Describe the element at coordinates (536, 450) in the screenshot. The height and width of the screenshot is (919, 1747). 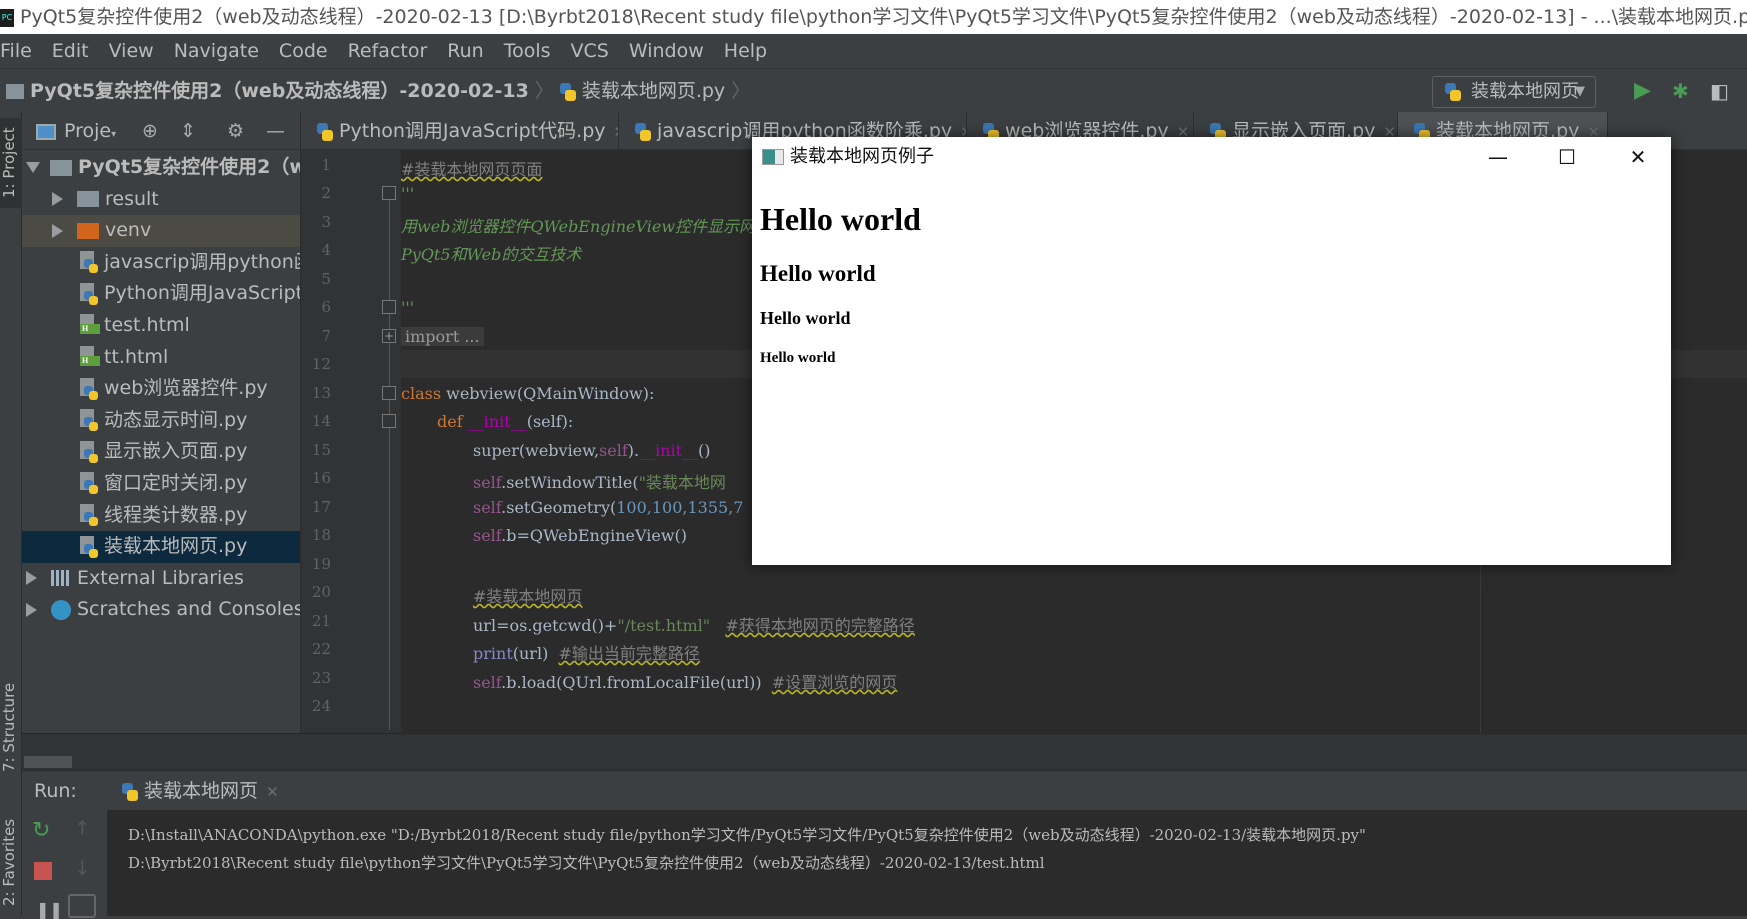
I see `code-text: super(webview,` at that location.